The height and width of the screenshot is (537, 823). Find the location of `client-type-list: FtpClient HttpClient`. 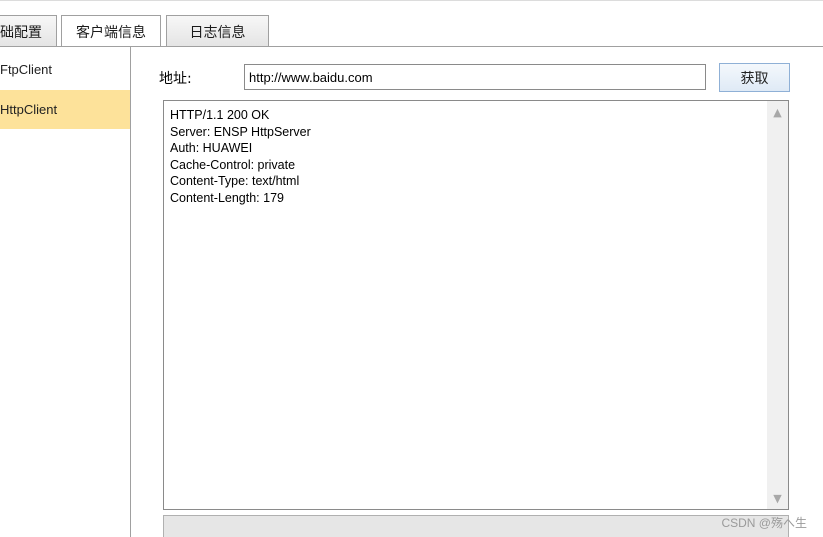

client-type-list: FtpClient HttpClient is located at coordinates (65, 292).